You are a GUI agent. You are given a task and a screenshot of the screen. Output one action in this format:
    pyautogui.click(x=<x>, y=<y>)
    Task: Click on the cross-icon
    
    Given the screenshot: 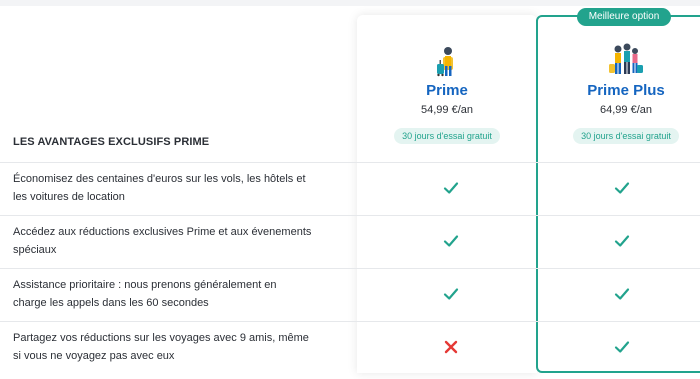 What is the action you would take?
    pyautogui.click(x=451, y=347)
    